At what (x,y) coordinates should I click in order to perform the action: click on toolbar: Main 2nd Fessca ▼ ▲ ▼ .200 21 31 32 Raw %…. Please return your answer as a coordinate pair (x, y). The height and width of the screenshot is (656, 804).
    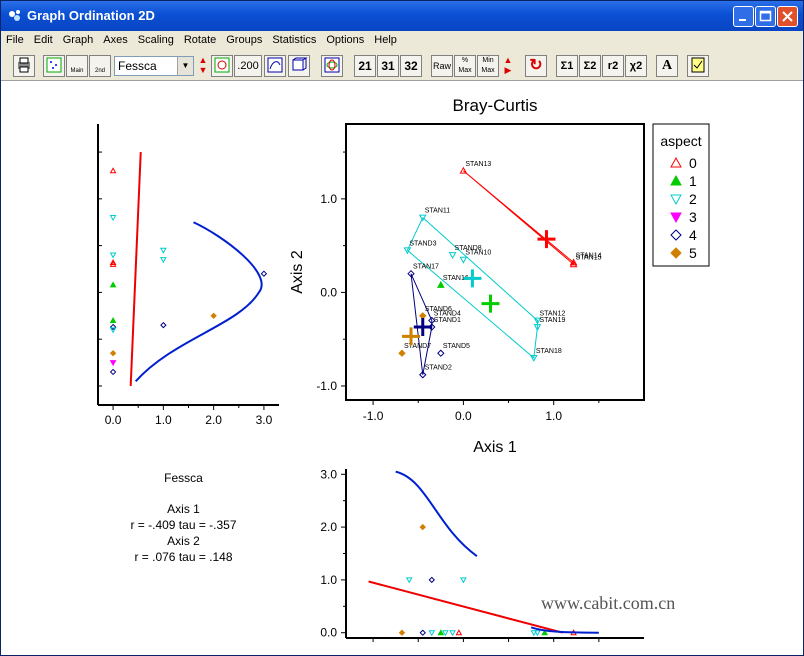
    Looking at the image, I should click on (402, 65).